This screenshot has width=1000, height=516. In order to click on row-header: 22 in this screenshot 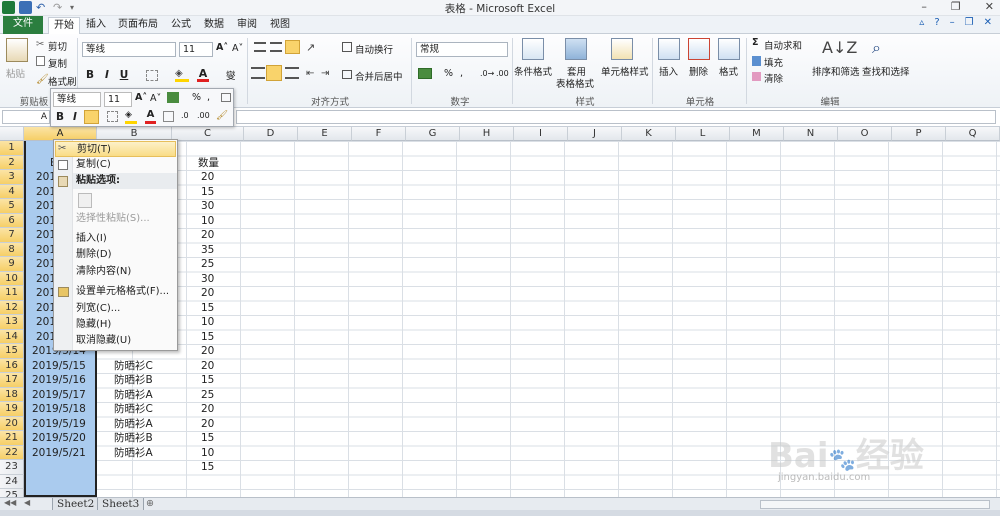, I will do `click(12, 452)`.